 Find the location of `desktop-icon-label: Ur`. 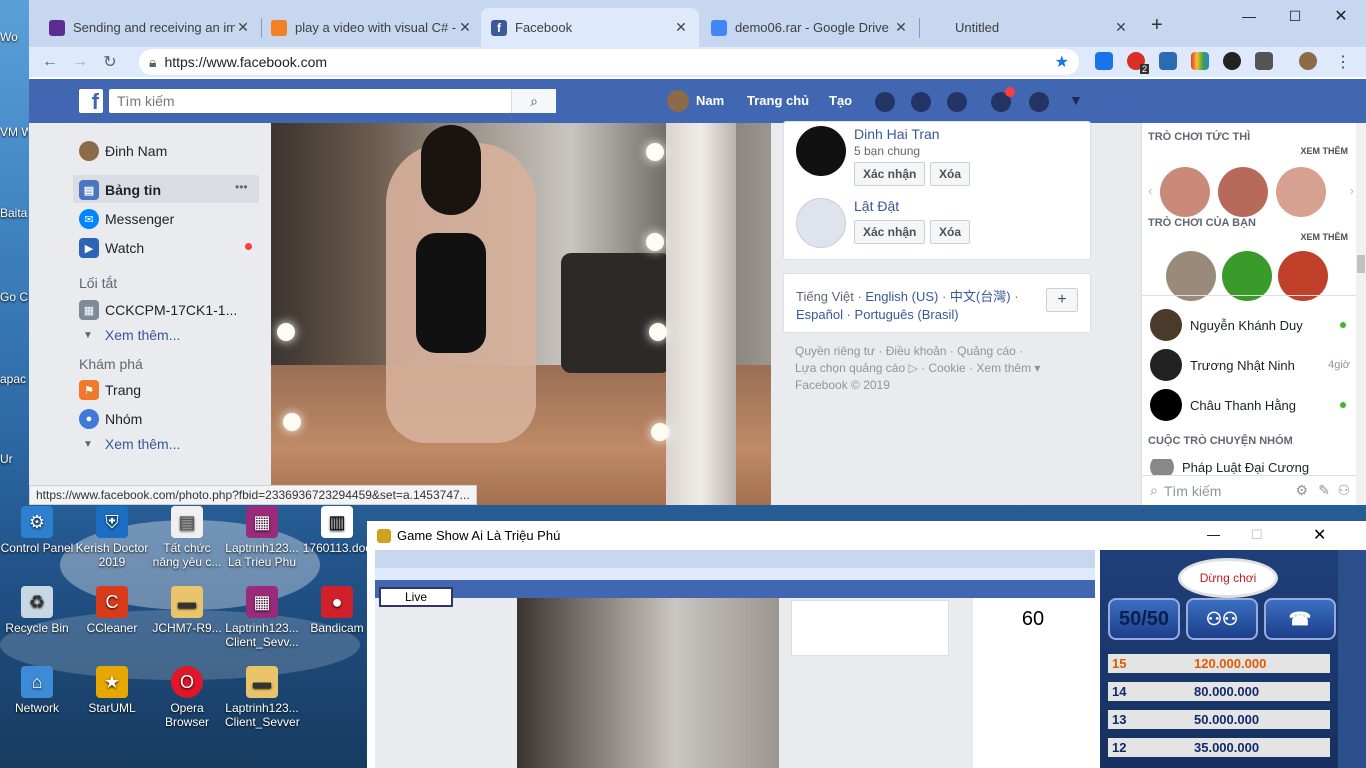

desktop-icon-label: Ur is located at coordinates (14, 459).